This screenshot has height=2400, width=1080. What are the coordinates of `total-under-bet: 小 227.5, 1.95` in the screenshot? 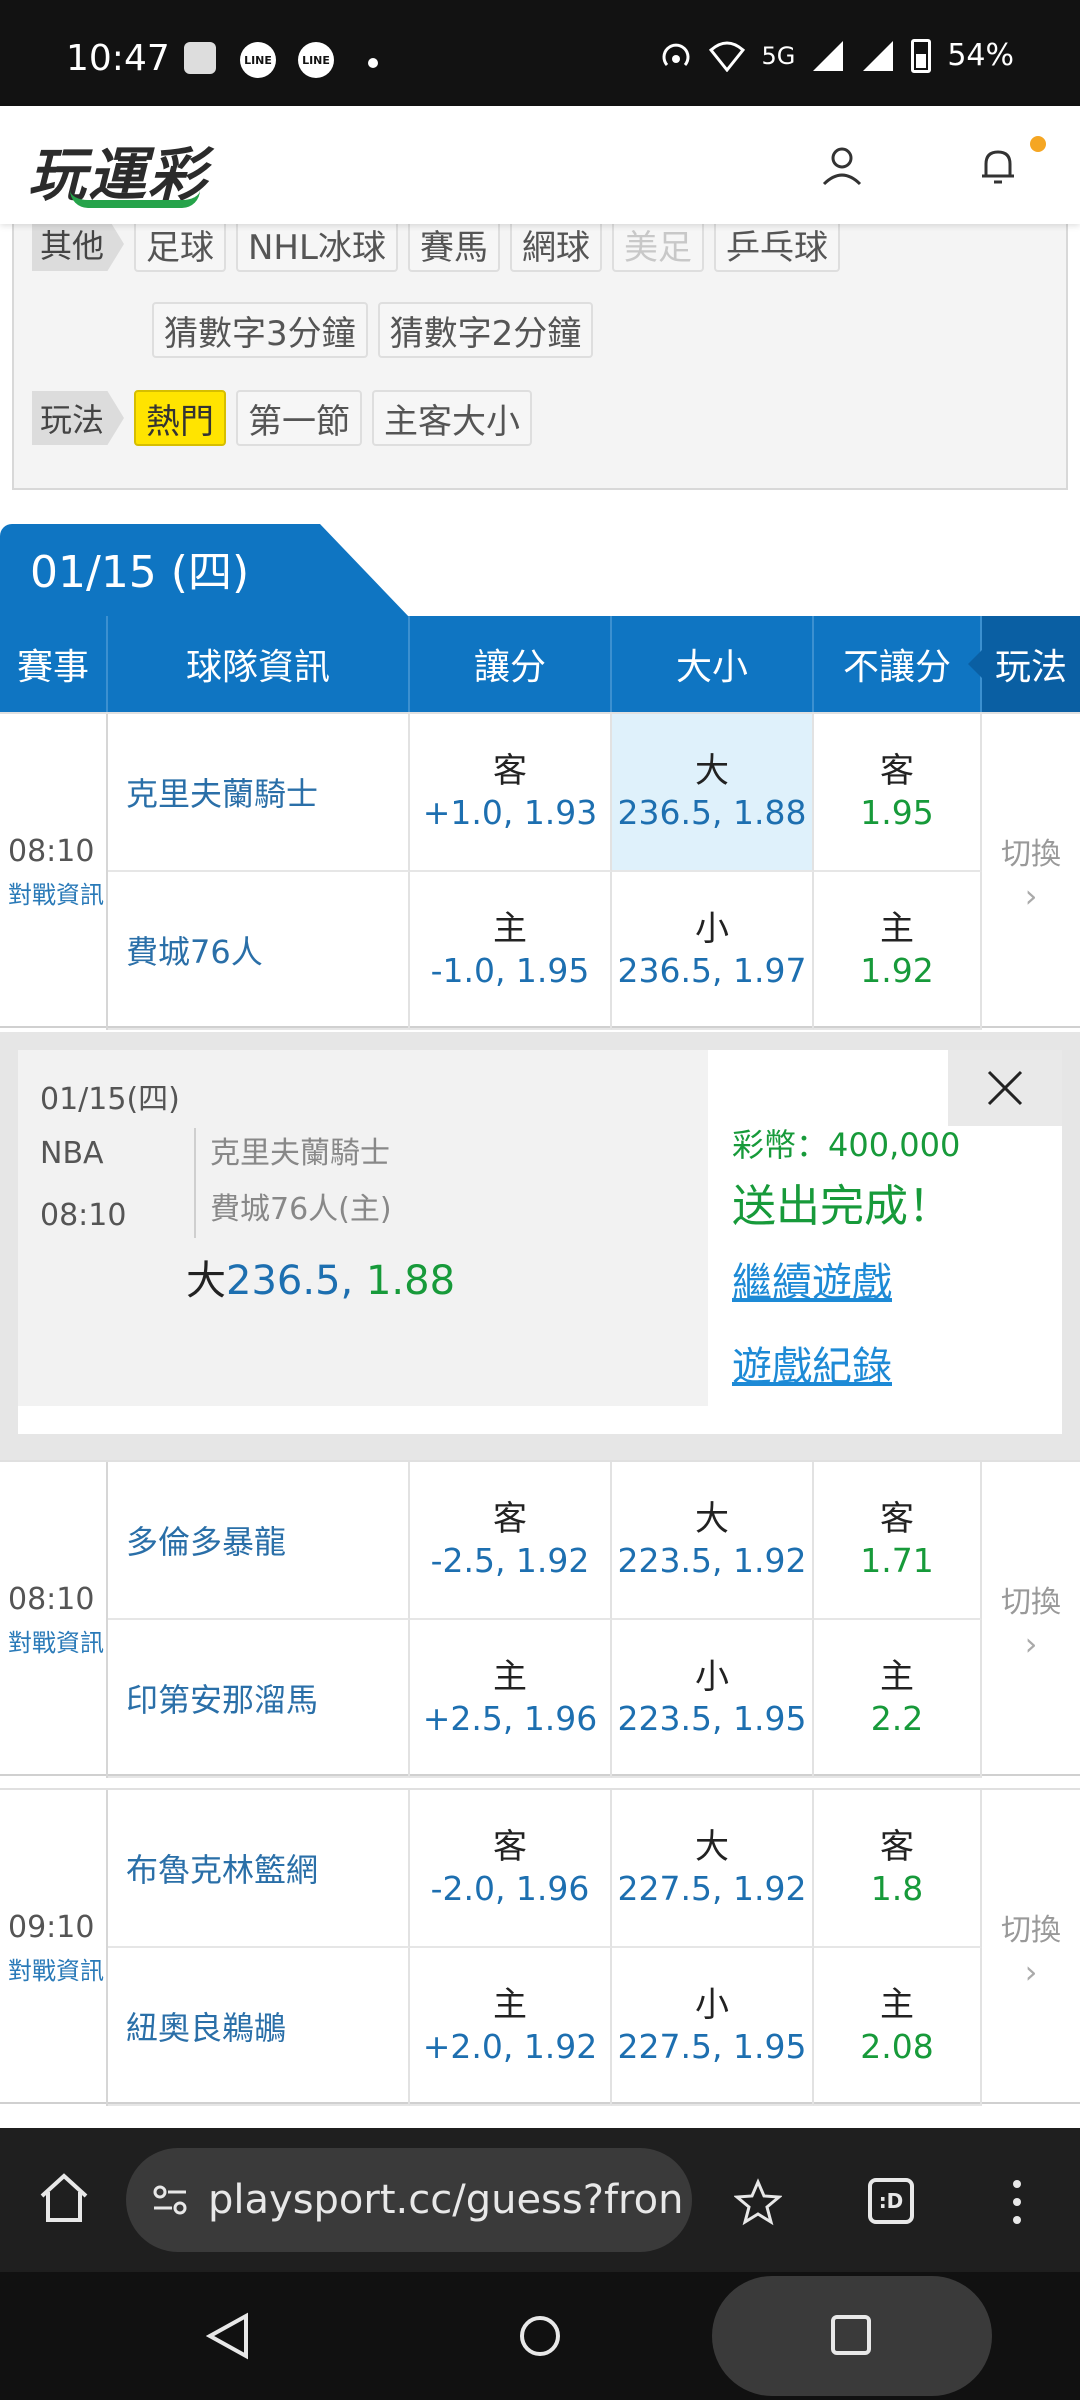 It's located at (713, 2027).